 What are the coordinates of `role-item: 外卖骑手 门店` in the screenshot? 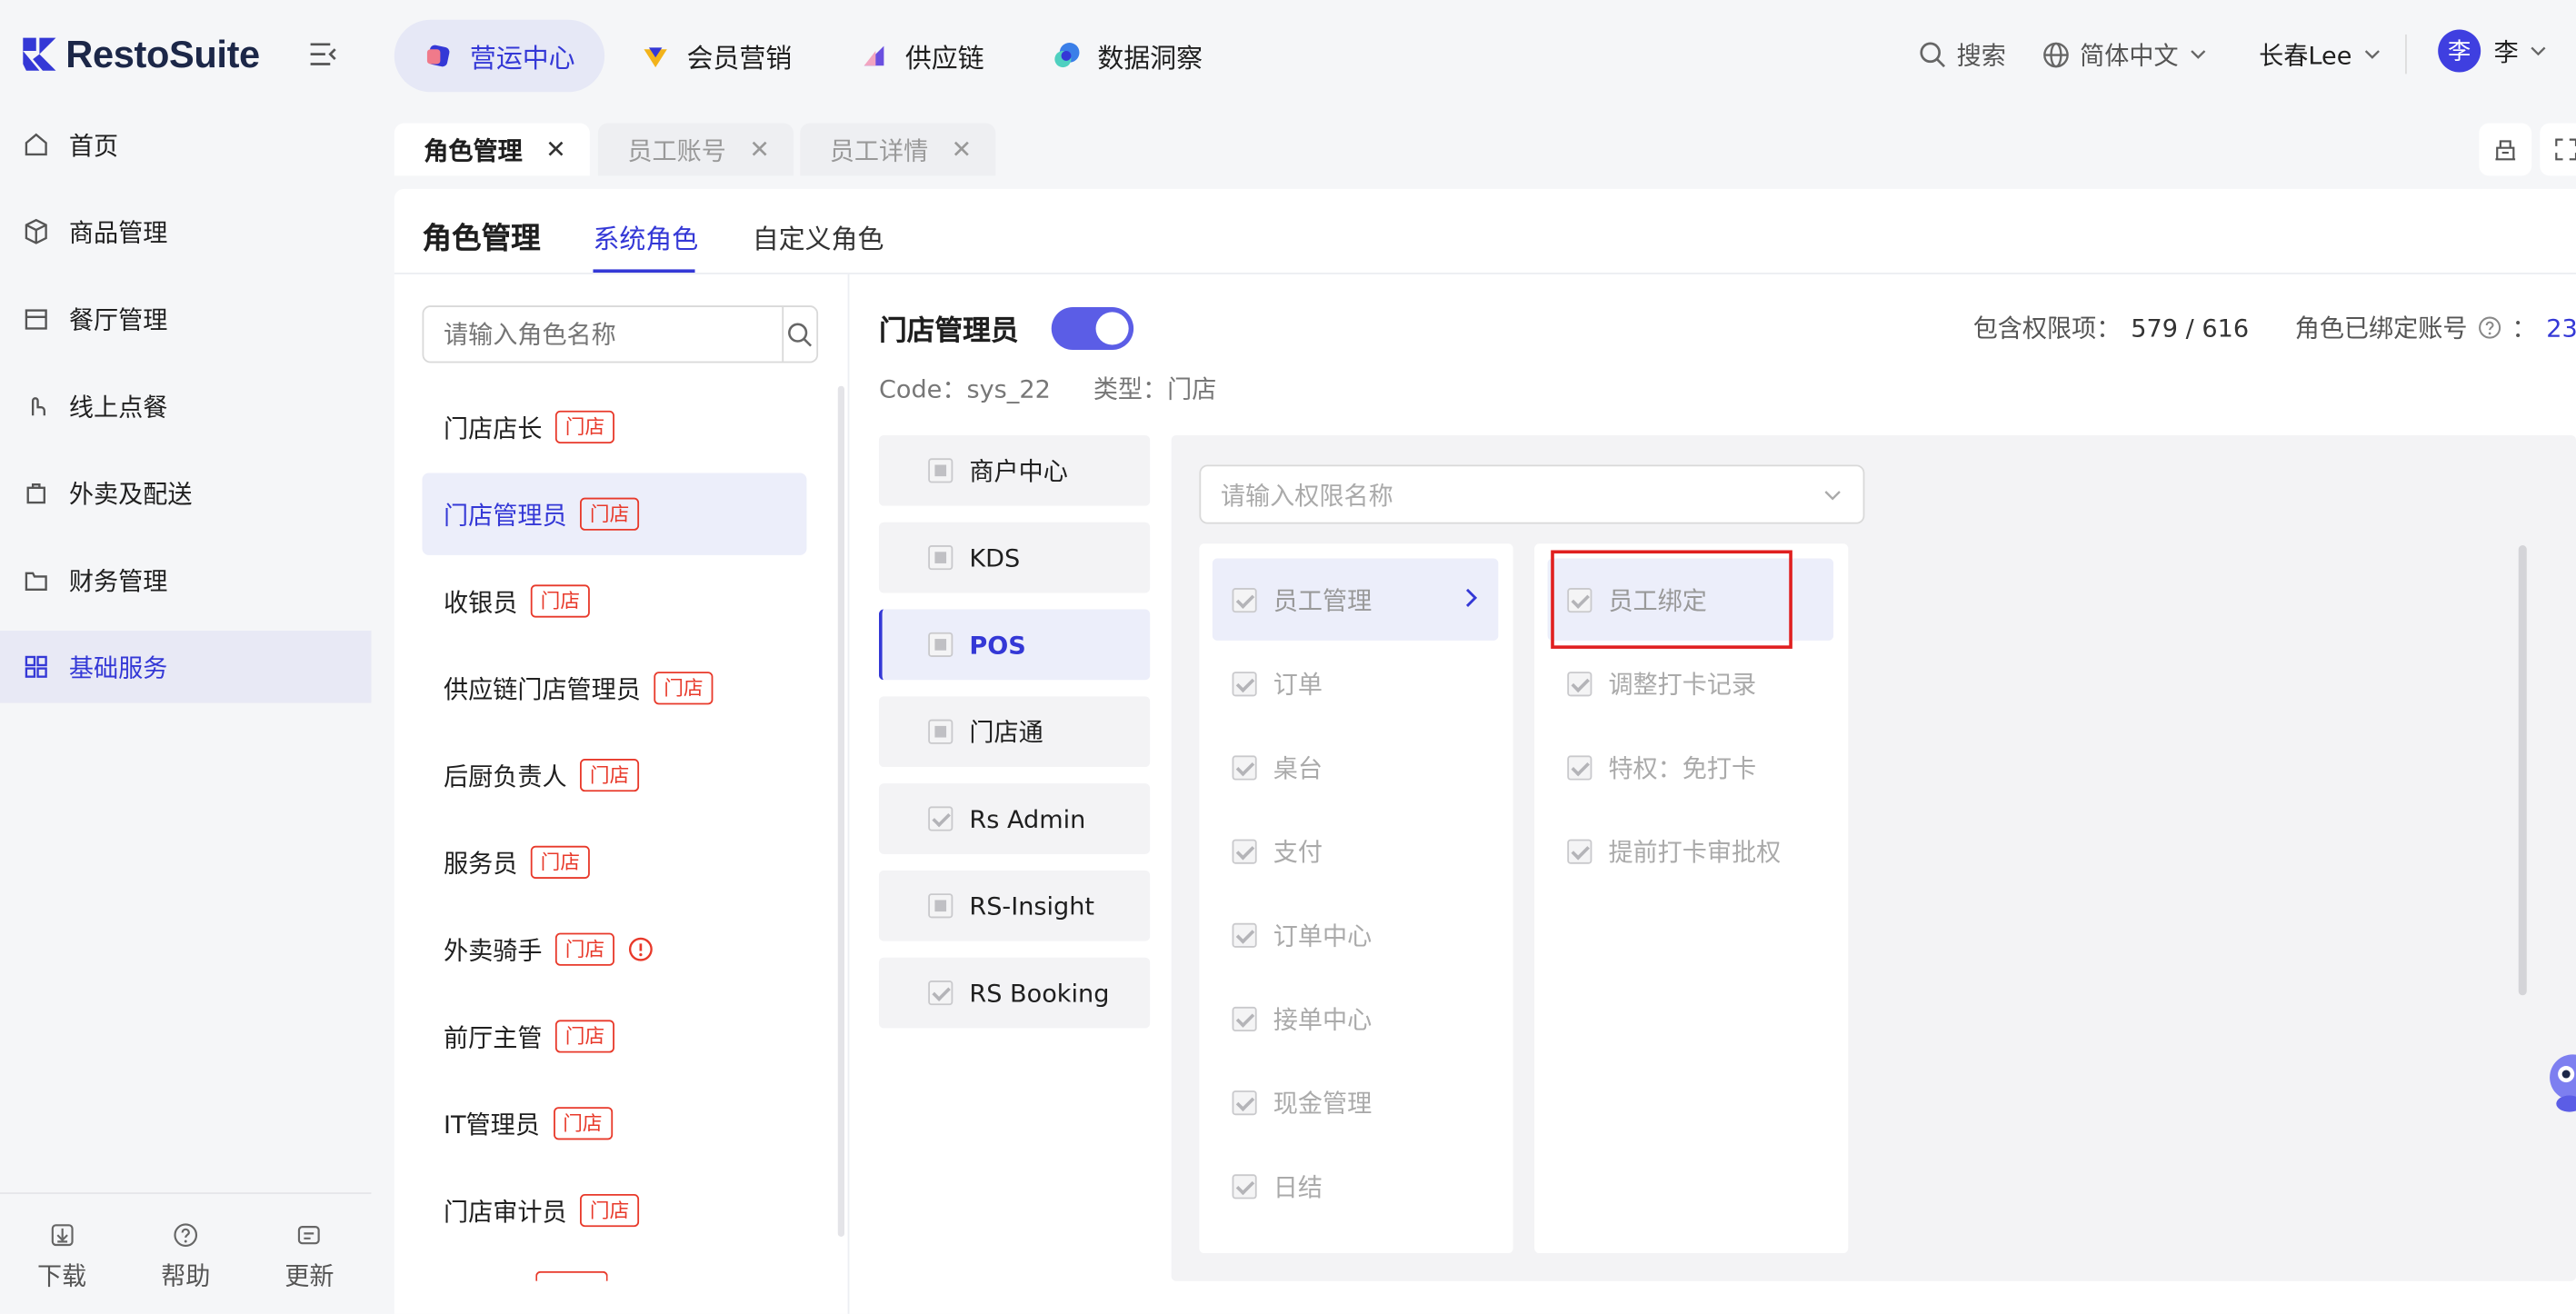 It's located at (615, 949).